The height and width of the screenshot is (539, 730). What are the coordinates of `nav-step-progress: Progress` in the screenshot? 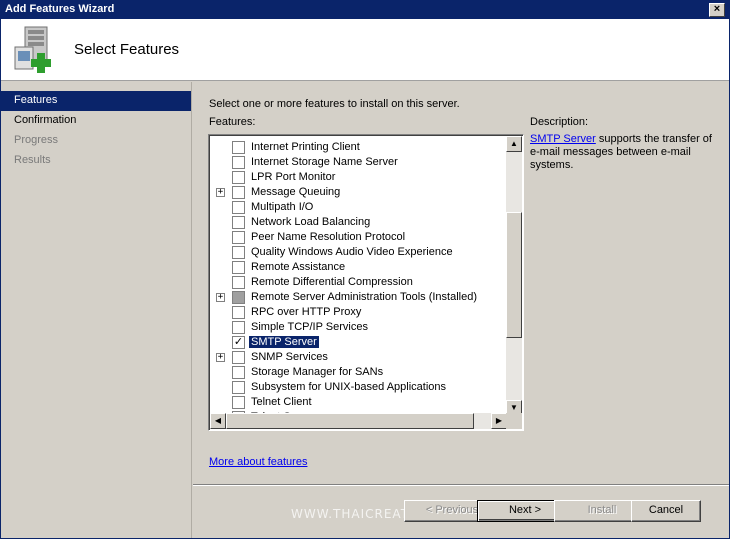 It's located at (36, 140).